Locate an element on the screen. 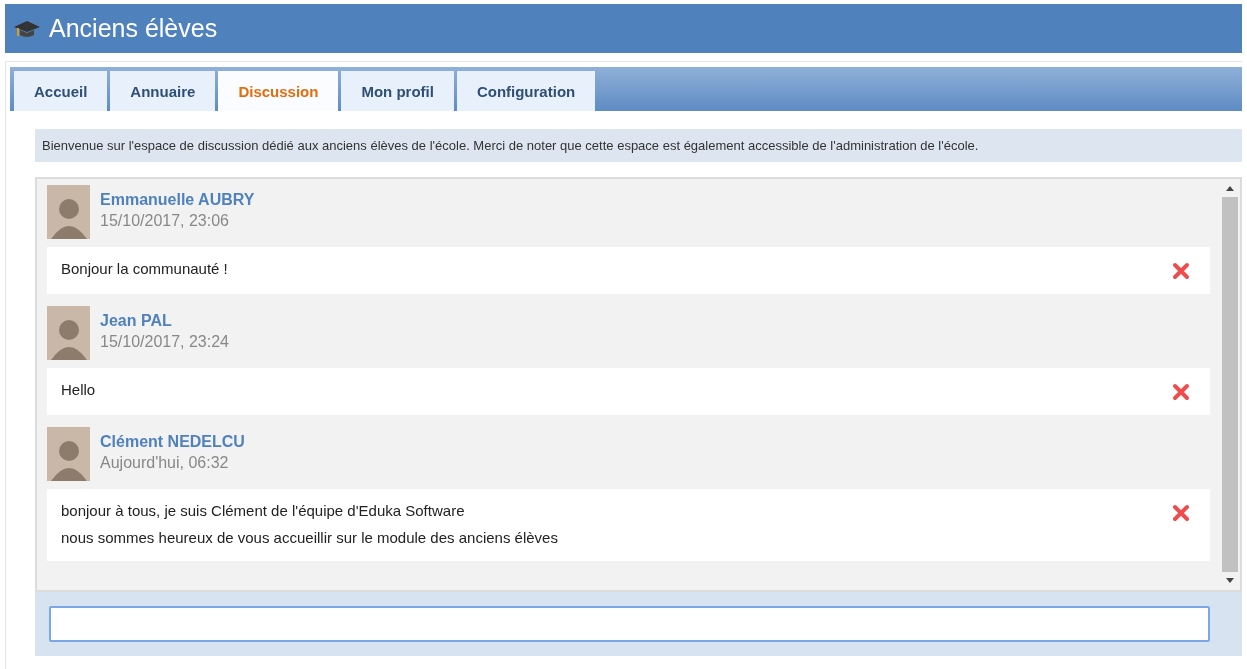 This screenshot has width=1247, height=669. tab: Mon profil is located at coordinates (397, 91).